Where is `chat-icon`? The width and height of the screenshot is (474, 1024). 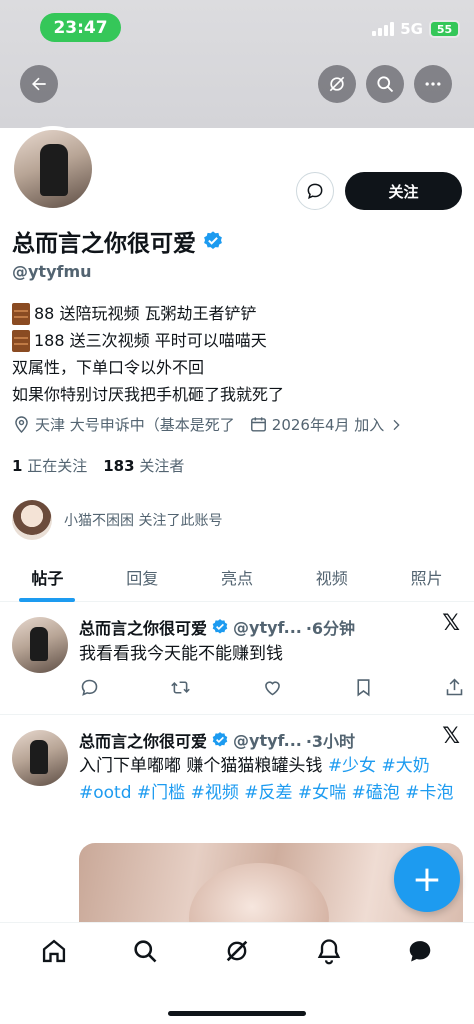 chat-icon is located at coordinates (420, 951).